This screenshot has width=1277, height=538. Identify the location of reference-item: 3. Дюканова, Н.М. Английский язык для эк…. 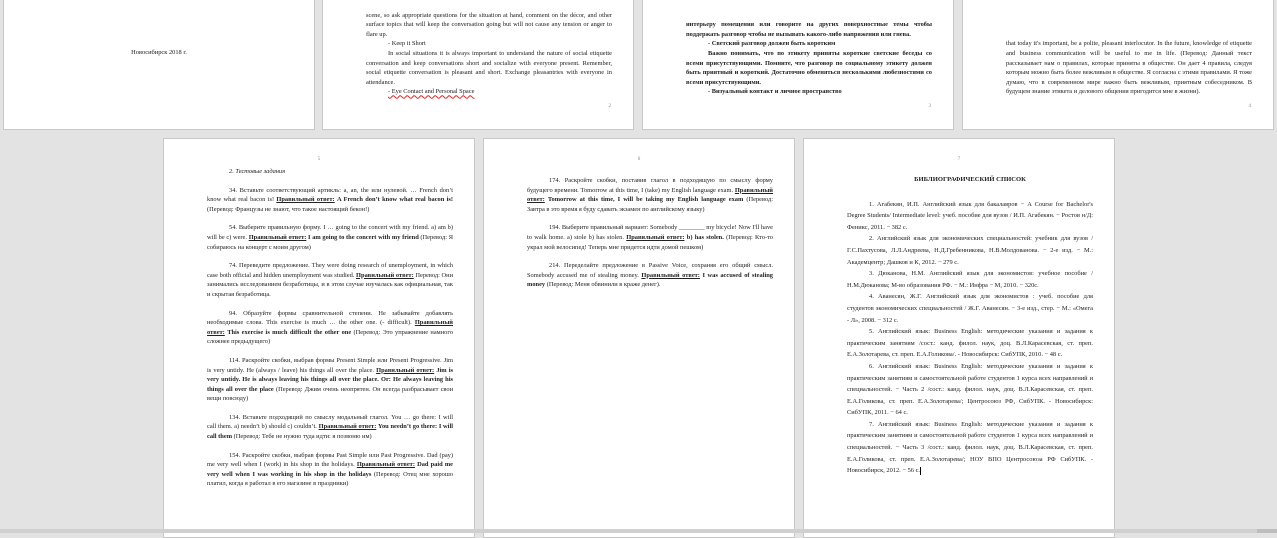
(970, 279).